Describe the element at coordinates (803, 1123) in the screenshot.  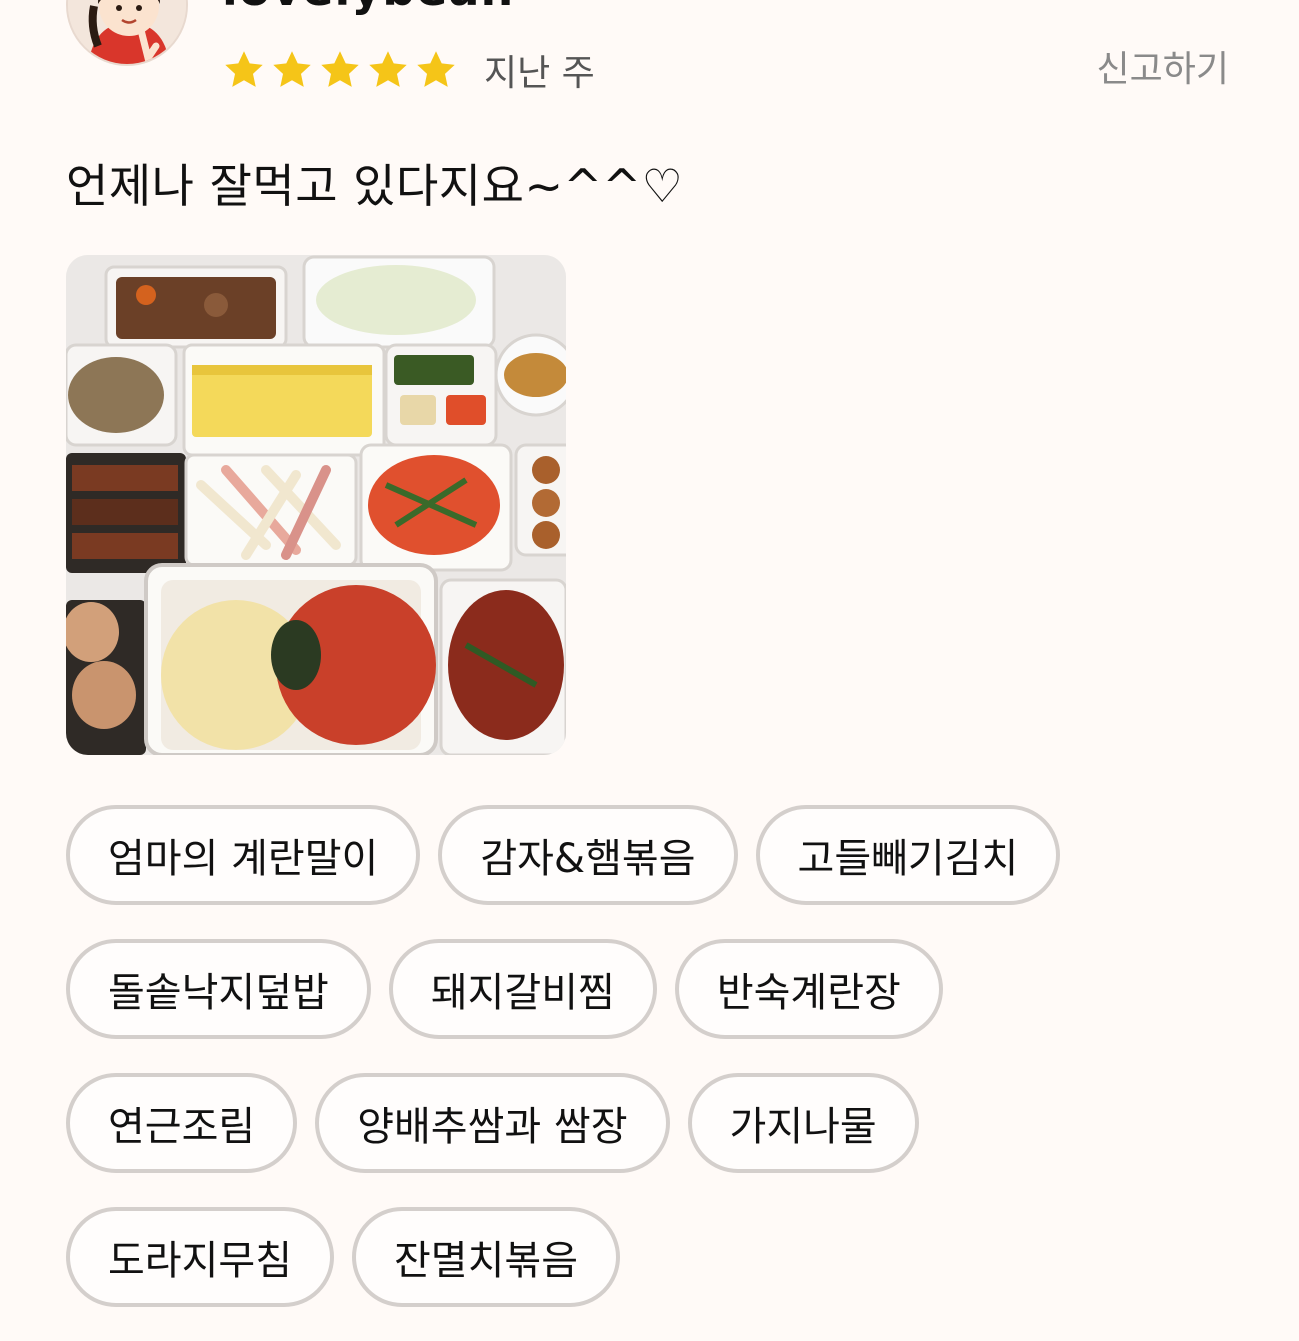
I see `menu-tag: 가지나물` at that location.